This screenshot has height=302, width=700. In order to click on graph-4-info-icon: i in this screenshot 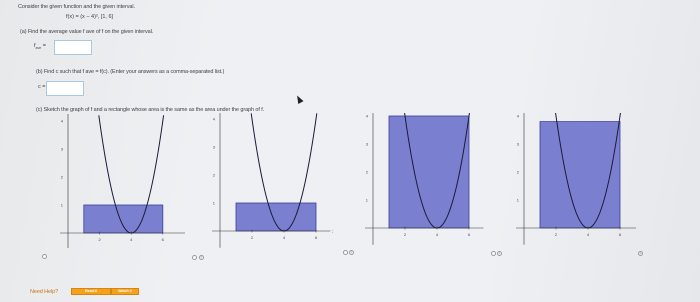, I will do `click(499, 253)`.